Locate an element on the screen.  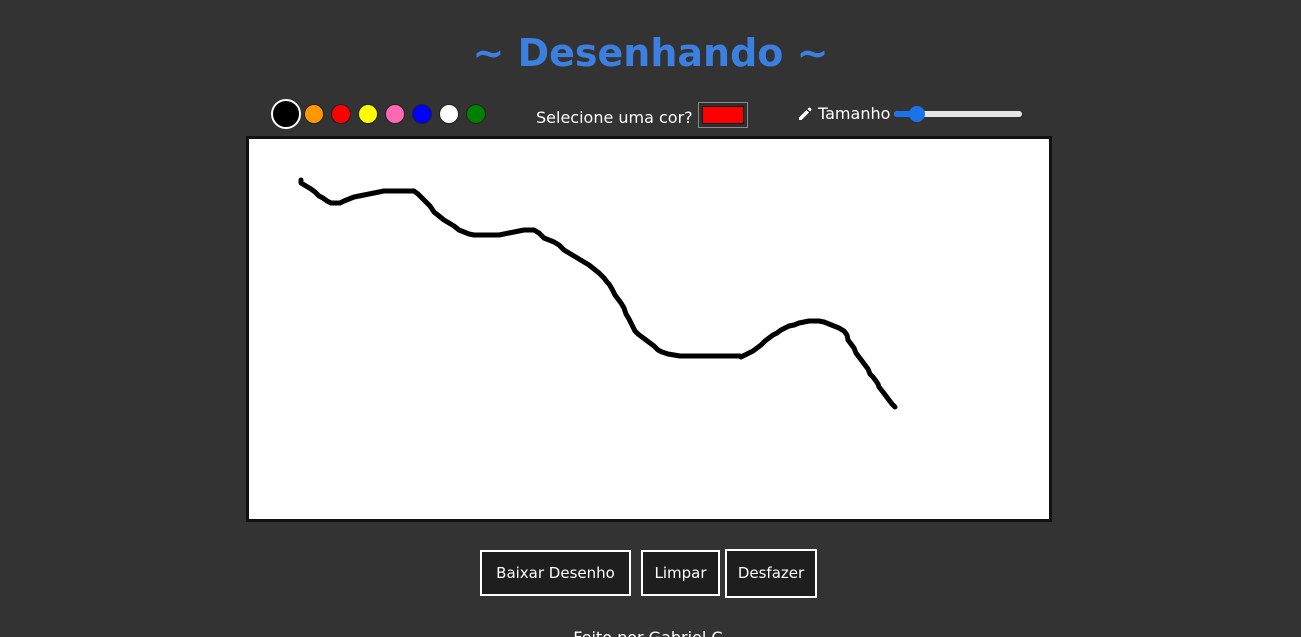
footer-credit: Feito por Gabriel C. is located at coordinates (650, 632).